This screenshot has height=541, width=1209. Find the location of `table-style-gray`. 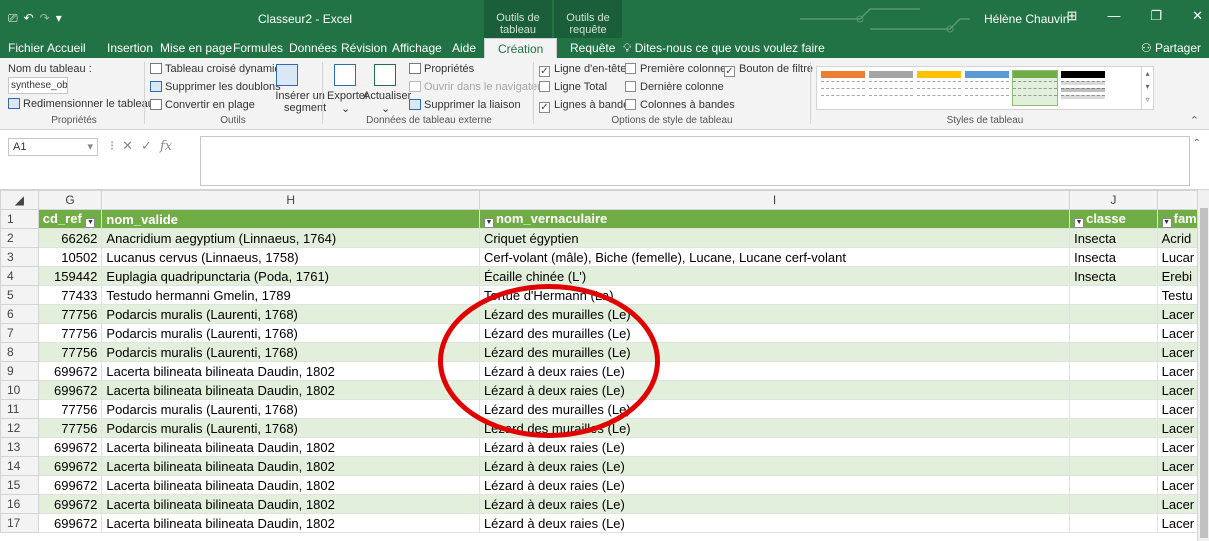

table-style-gray is located at coordinates (891, 88).